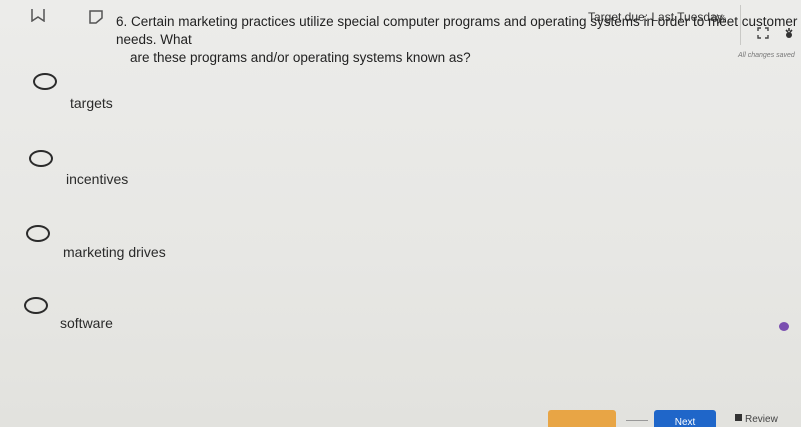 Image resolution: width=801 pixels, height=427 pixels. Describe the element at coordinates (637, 420) in the screenshot. I see `footer-divider` at that location.